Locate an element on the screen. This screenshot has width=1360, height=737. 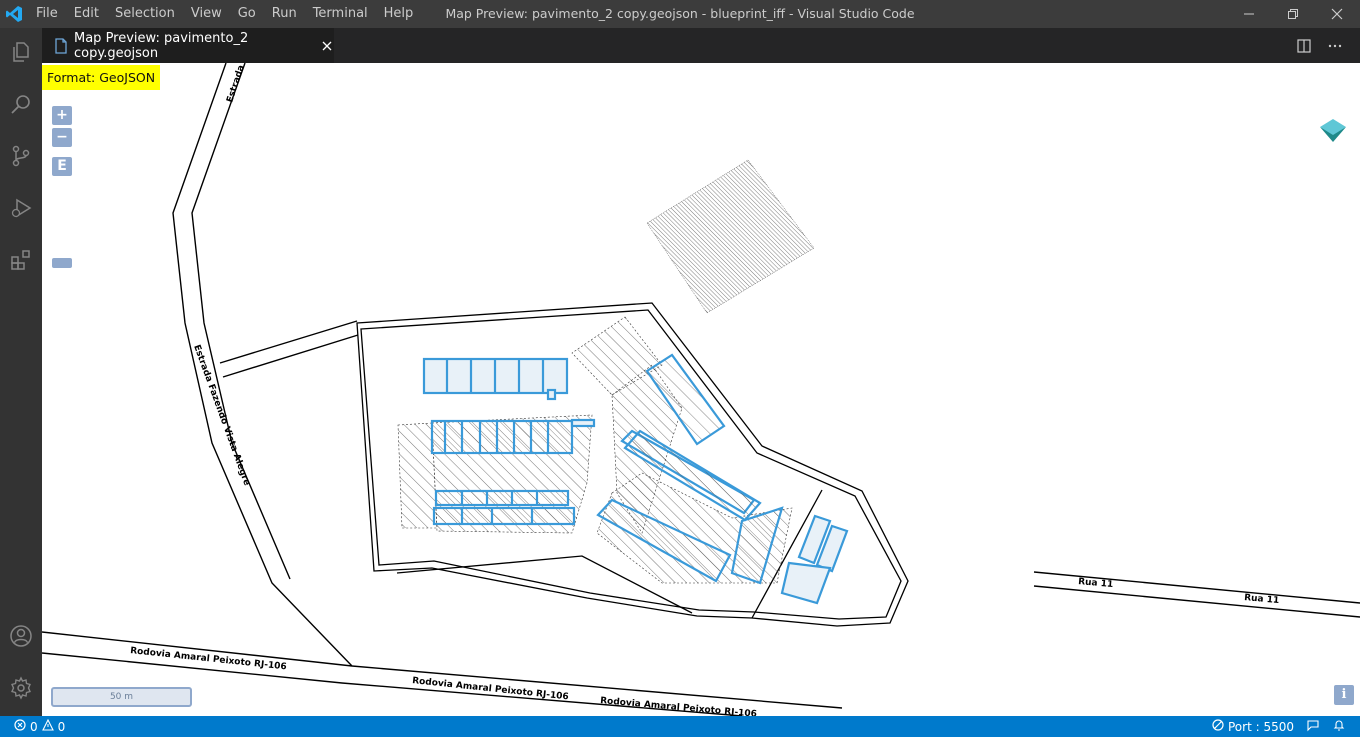
vscode-logo-icon is located at coordinates (14, 14).